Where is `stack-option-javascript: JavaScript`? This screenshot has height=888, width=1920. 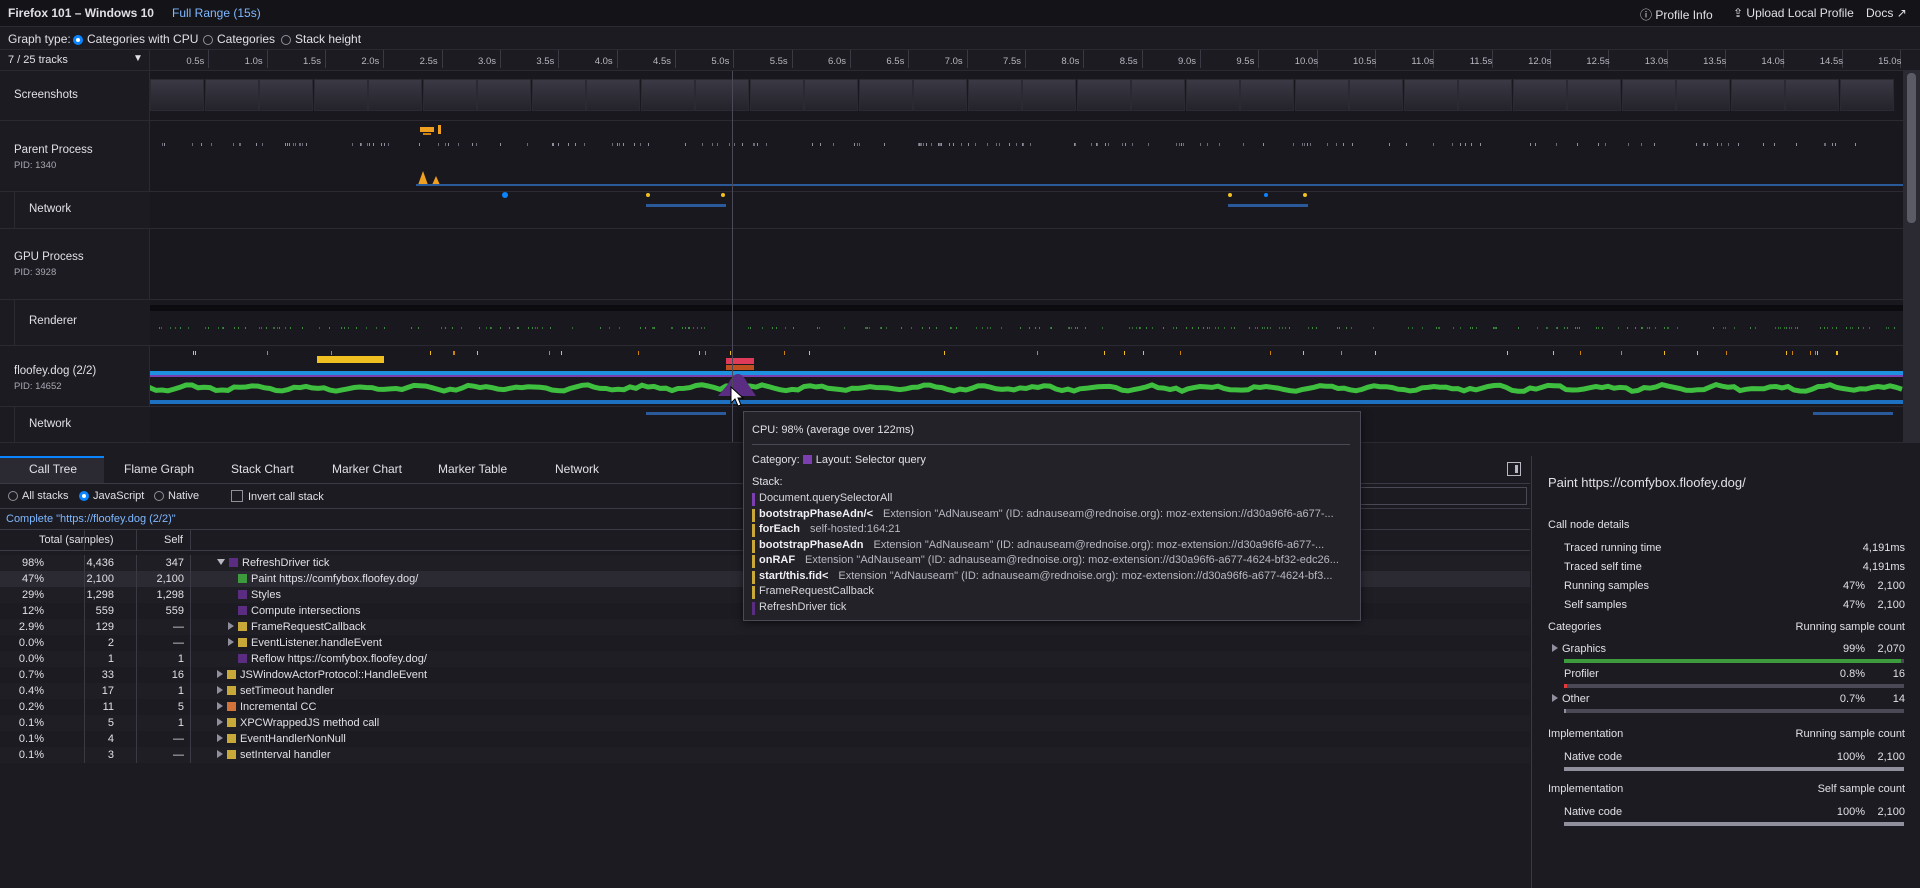 stack-option-javascript: JavaScript is located at coordinates (111, 496).